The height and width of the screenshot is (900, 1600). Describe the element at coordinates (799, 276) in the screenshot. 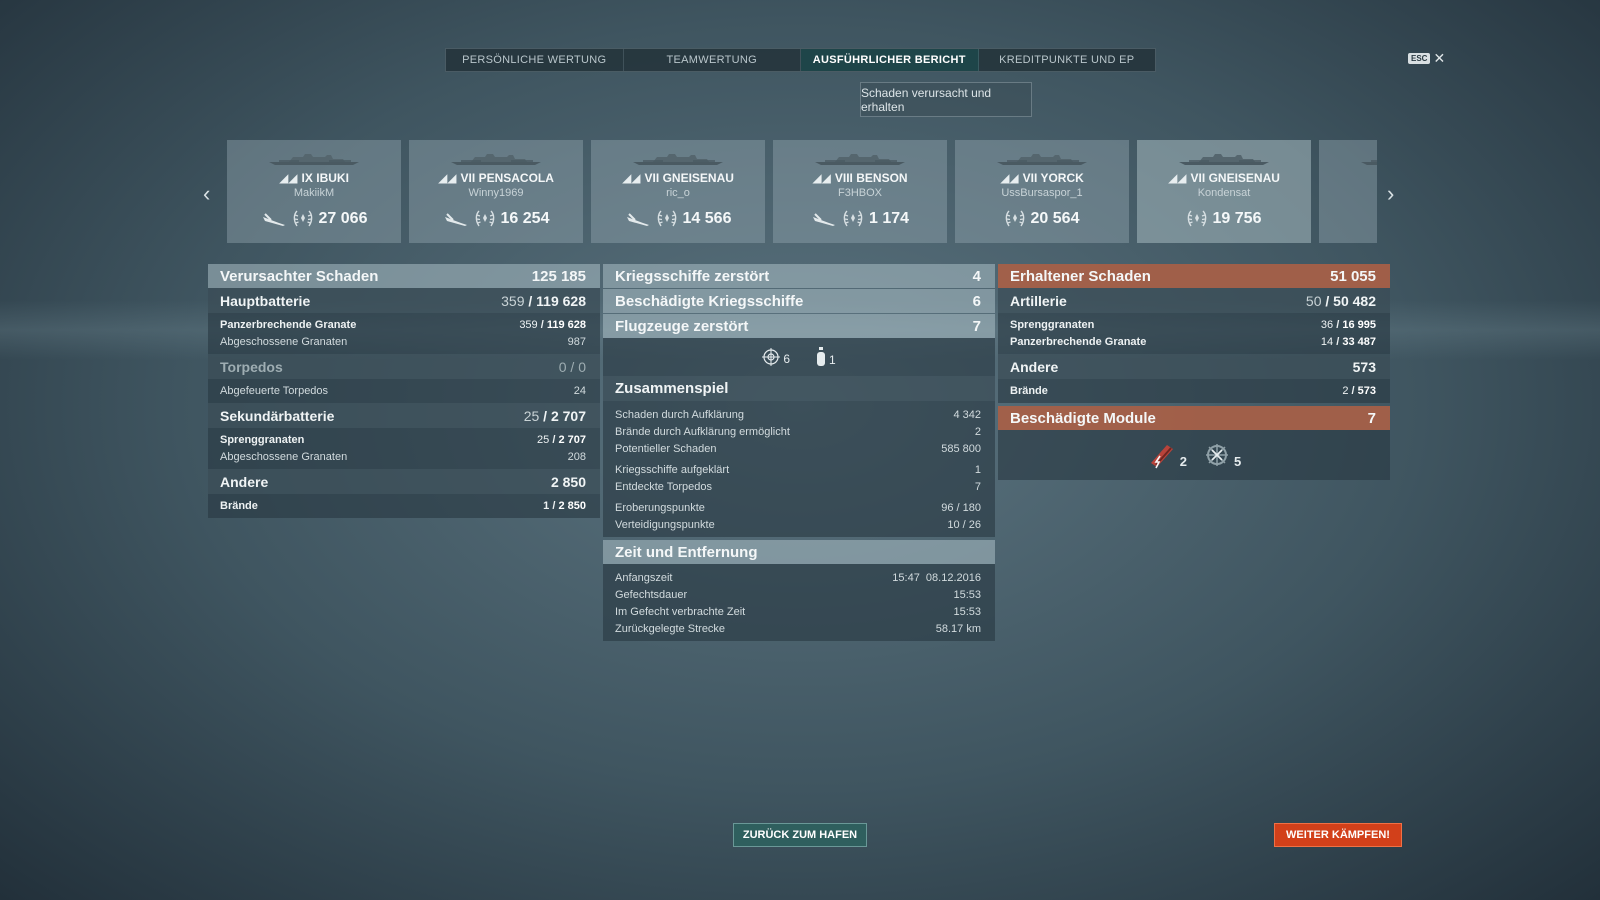

I see `kills-header: Kriegsschiffe zerstört 4` at that location.